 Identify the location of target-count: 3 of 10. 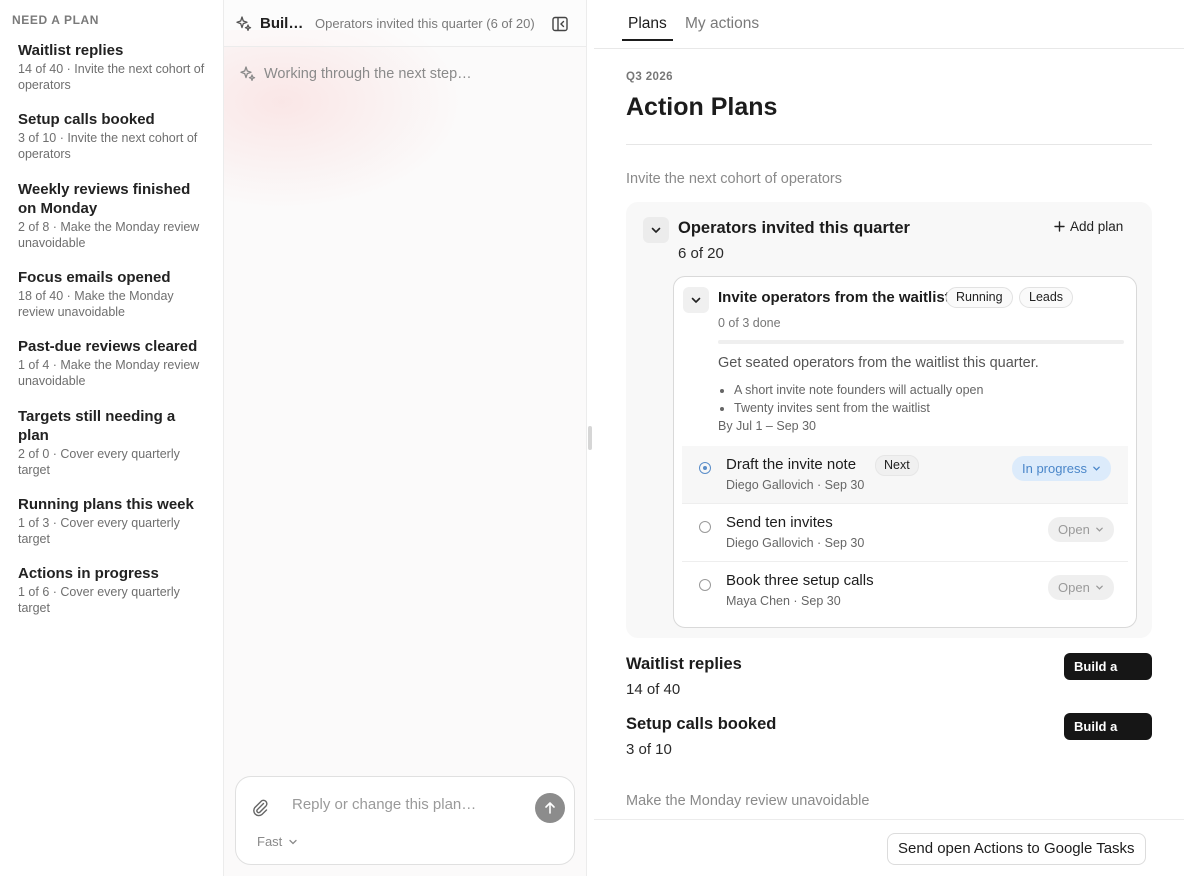
(649, 749).